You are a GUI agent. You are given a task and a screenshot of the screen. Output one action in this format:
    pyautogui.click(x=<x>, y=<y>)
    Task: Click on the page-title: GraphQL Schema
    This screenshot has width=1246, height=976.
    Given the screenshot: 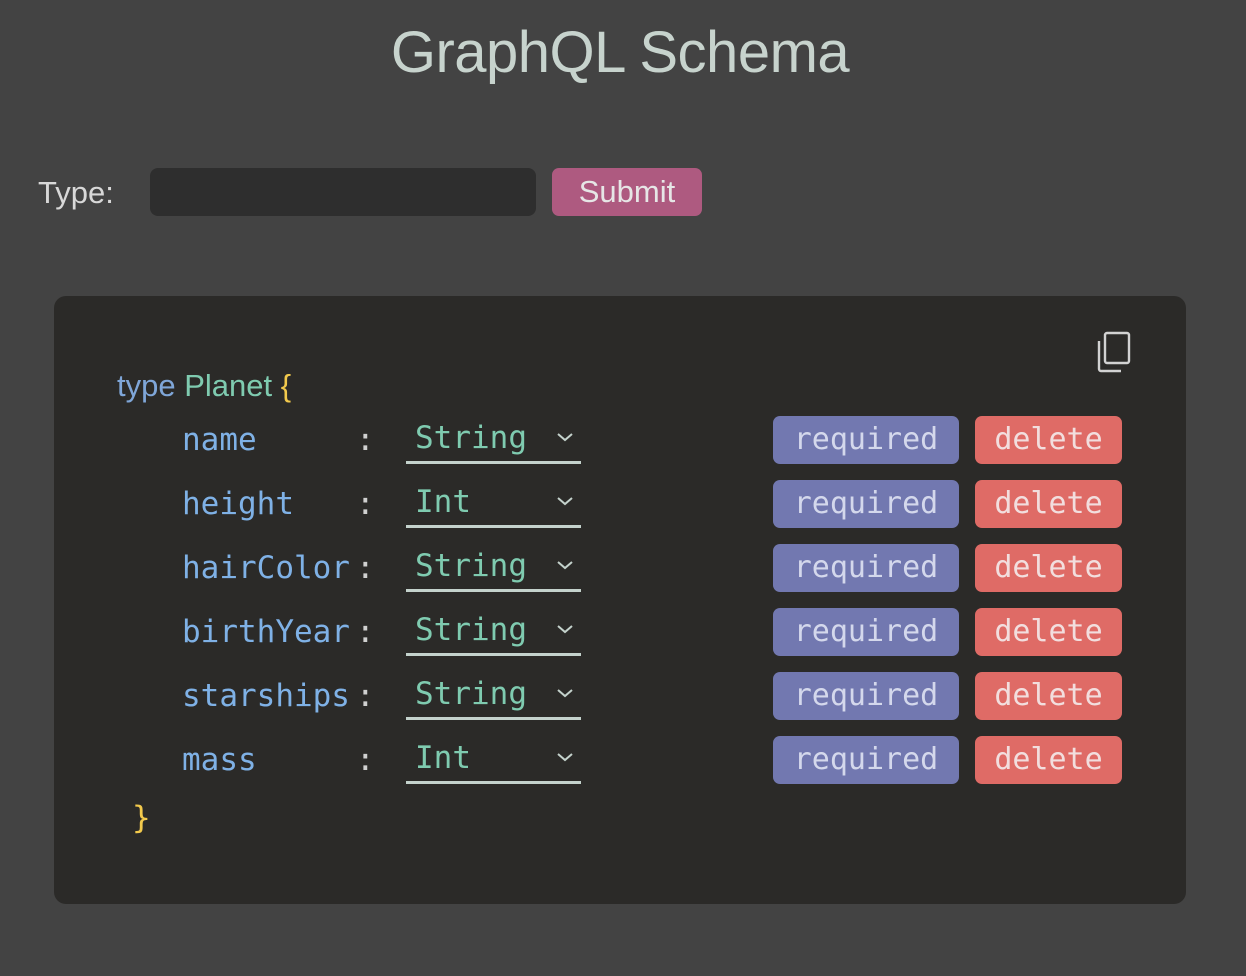 What is the action you would take?
    pyautogui.click(x=620, y=52)
    